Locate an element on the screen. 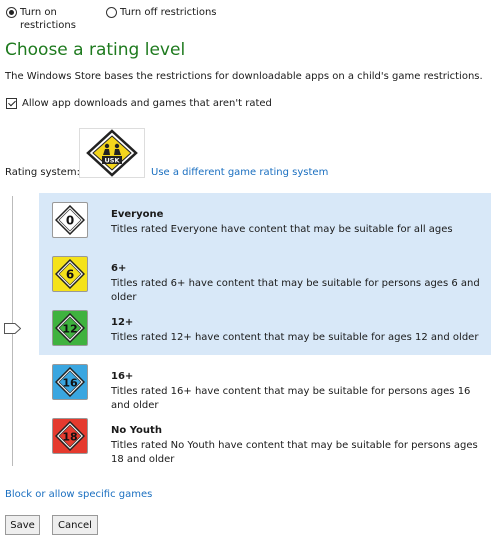 This screenshot has height=539, width=500. page-title: Choose a rating level is located at coordinates (95, 50).